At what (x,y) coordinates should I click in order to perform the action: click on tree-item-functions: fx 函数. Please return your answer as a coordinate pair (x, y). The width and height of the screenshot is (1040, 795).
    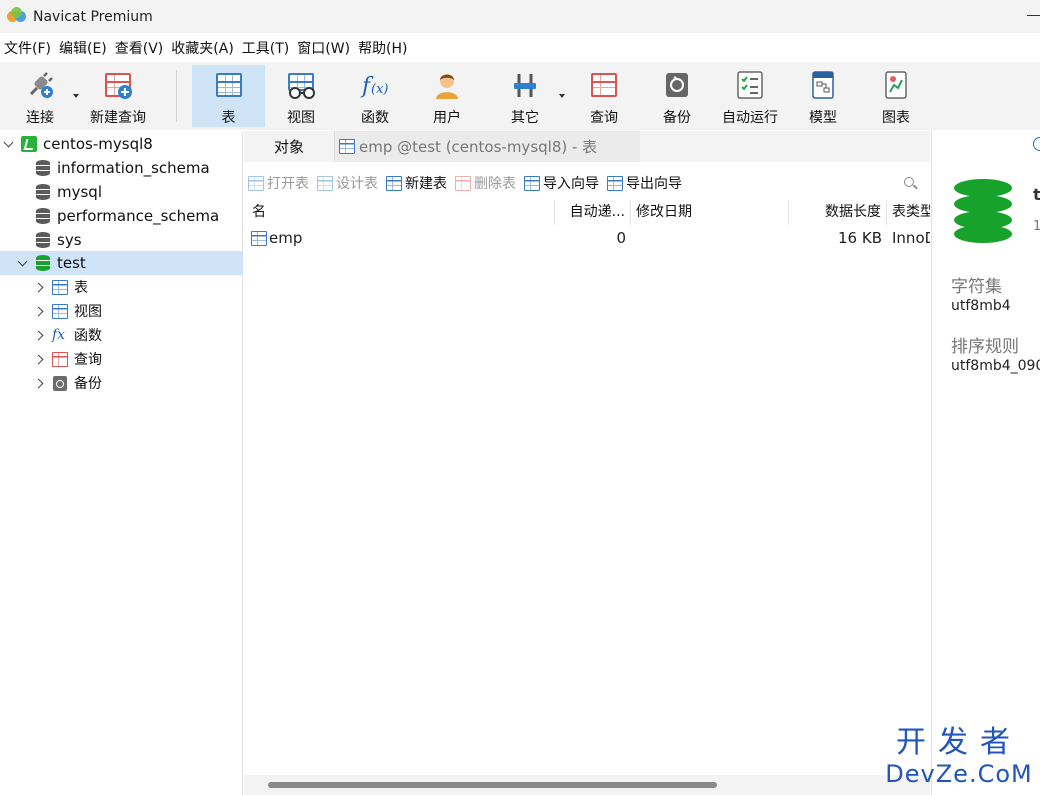
    Looking at the image, I should click on (121, 335).